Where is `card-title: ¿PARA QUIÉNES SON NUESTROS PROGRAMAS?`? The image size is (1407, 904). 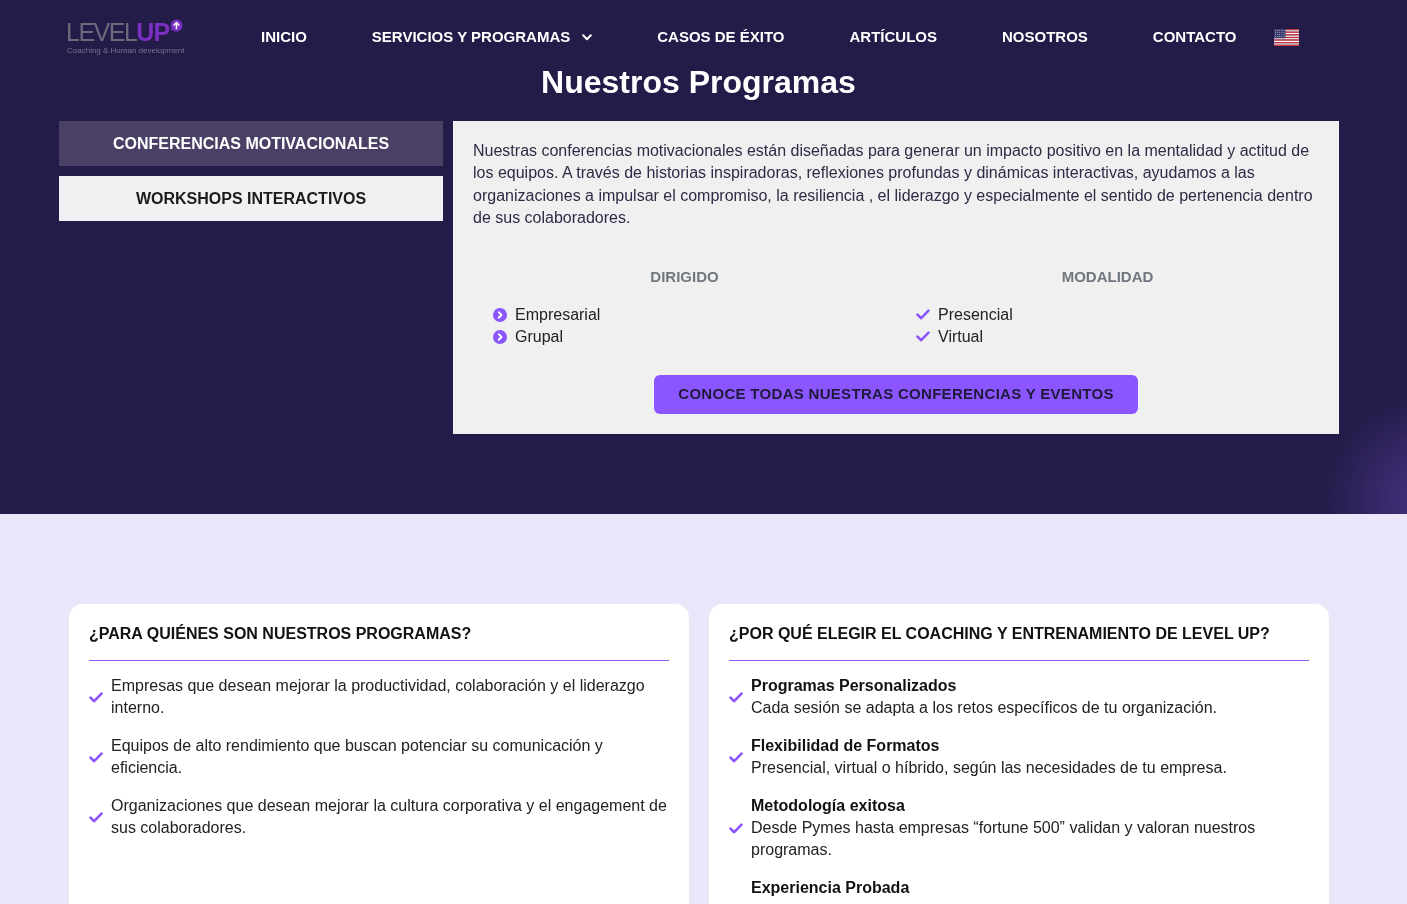
card-title: ¿PARA QUIÉNES SON NUESTROS PROGRAMAS? is located at coordinates (281, 634).